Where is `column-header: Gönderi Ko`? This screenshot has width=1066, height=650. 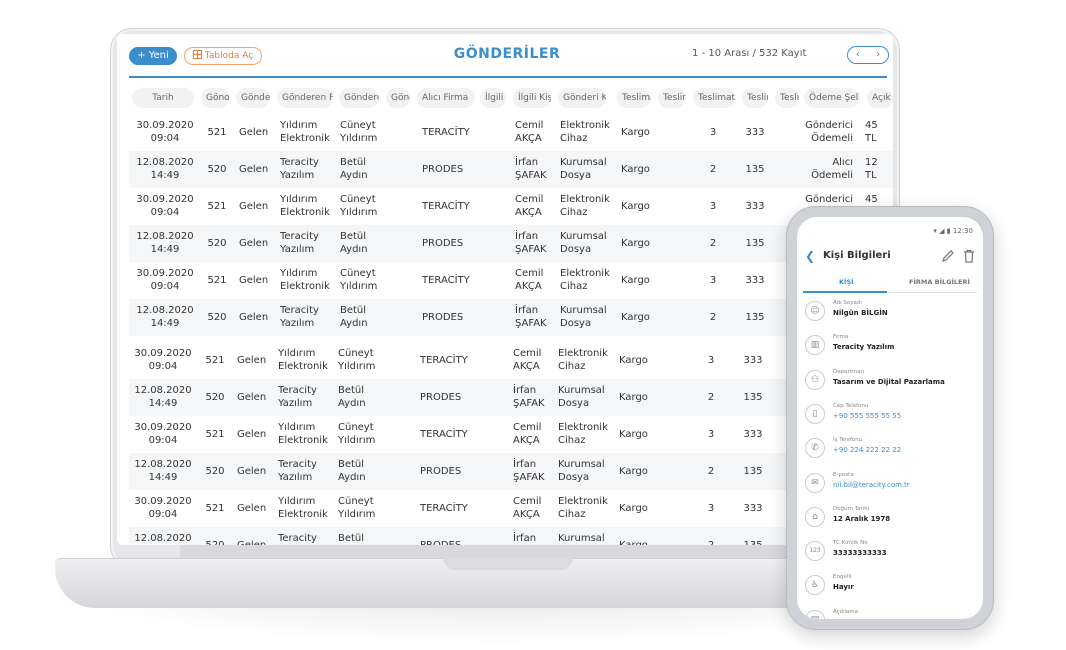
column-header: Gönderi Ko is located at coordinates (582, 98).